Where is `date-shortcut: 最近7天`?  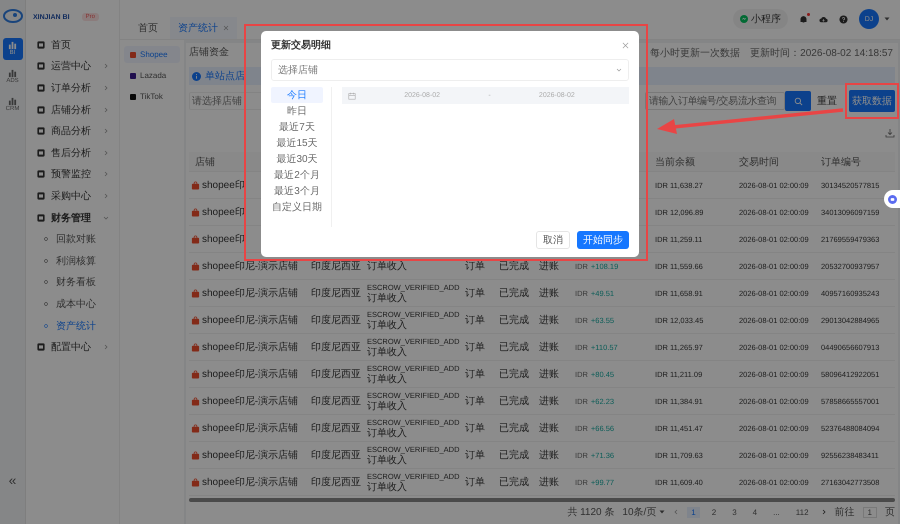 date-shortcut: 最近7天 is located at coordinates (297, 127).